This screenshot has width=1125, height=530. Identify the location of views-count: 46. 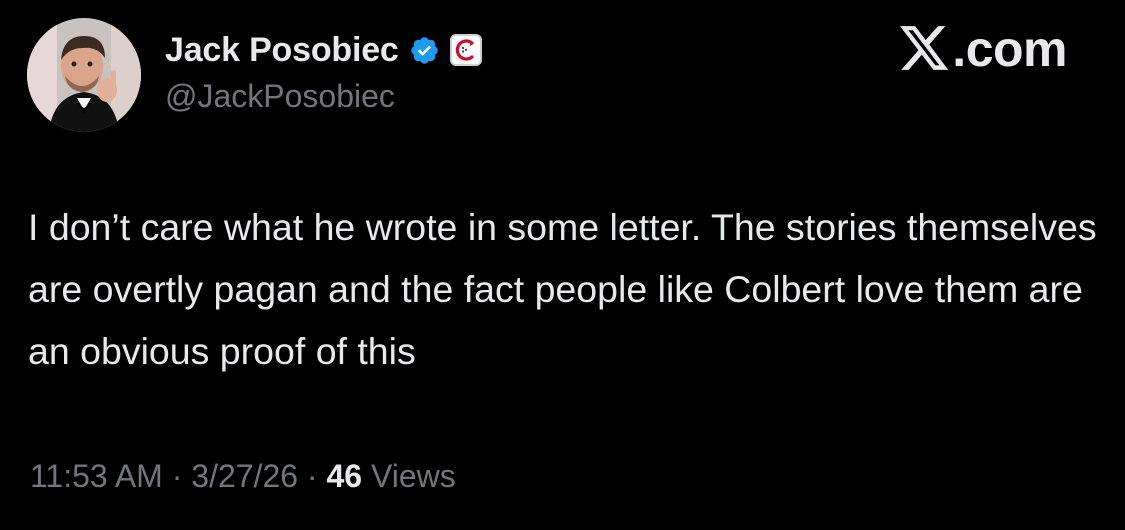
(344, 476).